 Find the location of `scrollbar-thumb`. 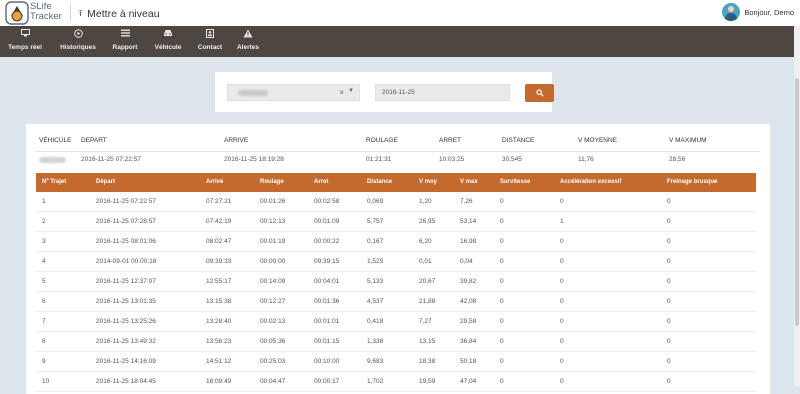

scrollbar-thumb is located at coordinates (797, 202).